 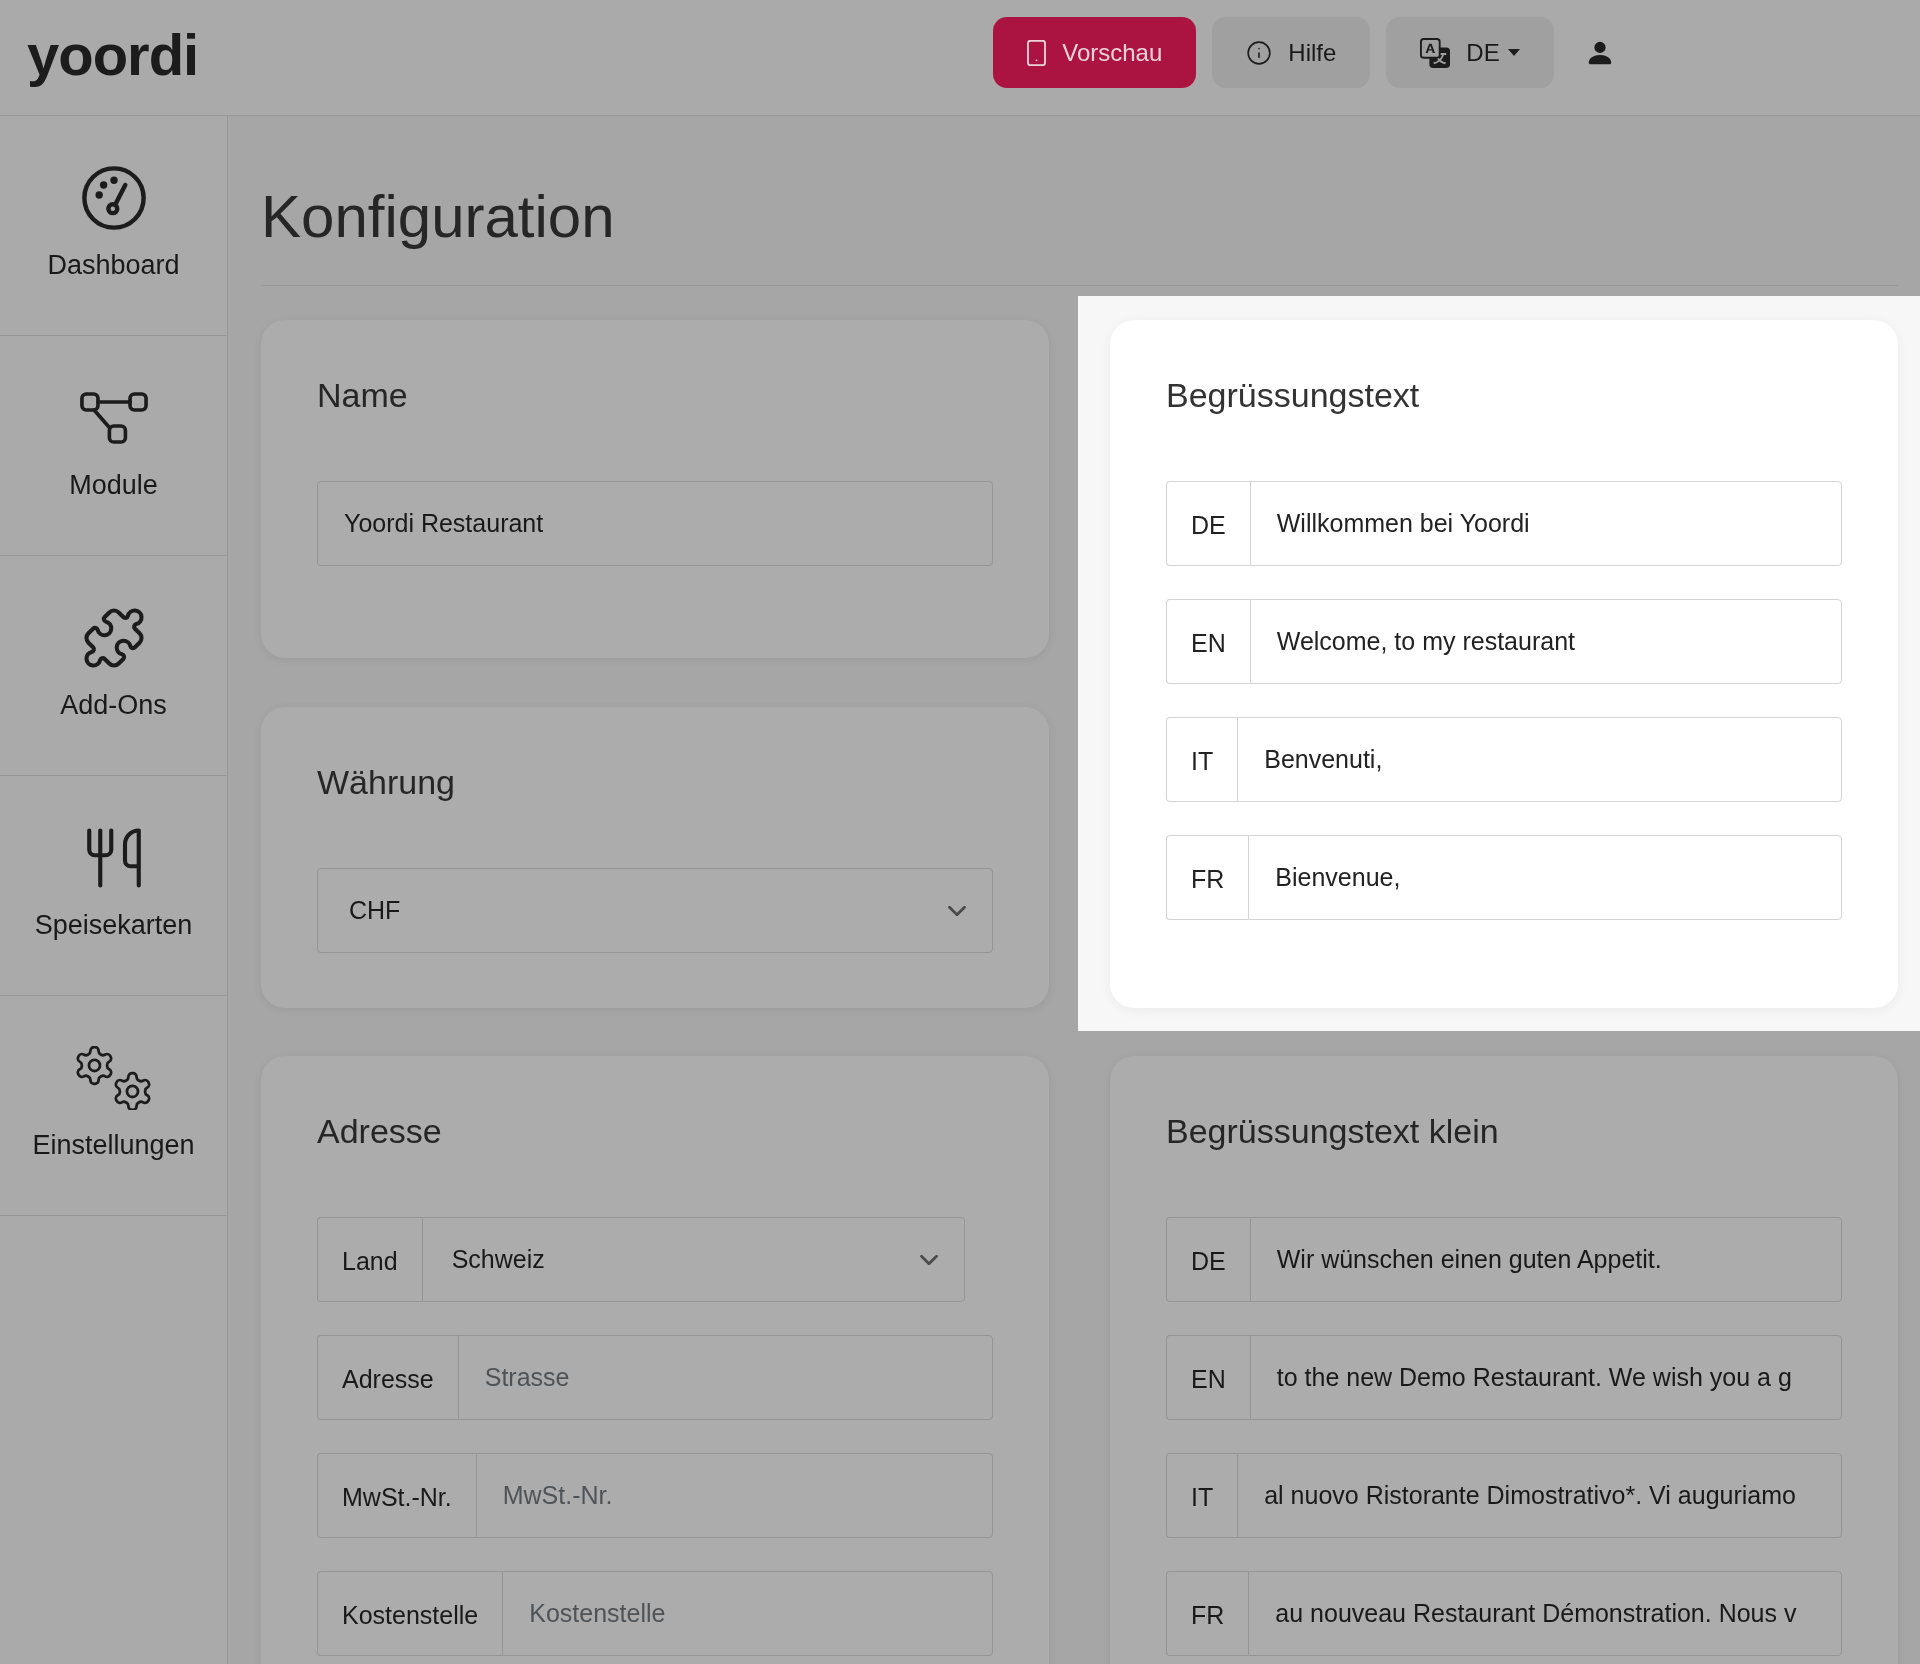 I want to click on field-label: Land, so click(x=369, y=1259).